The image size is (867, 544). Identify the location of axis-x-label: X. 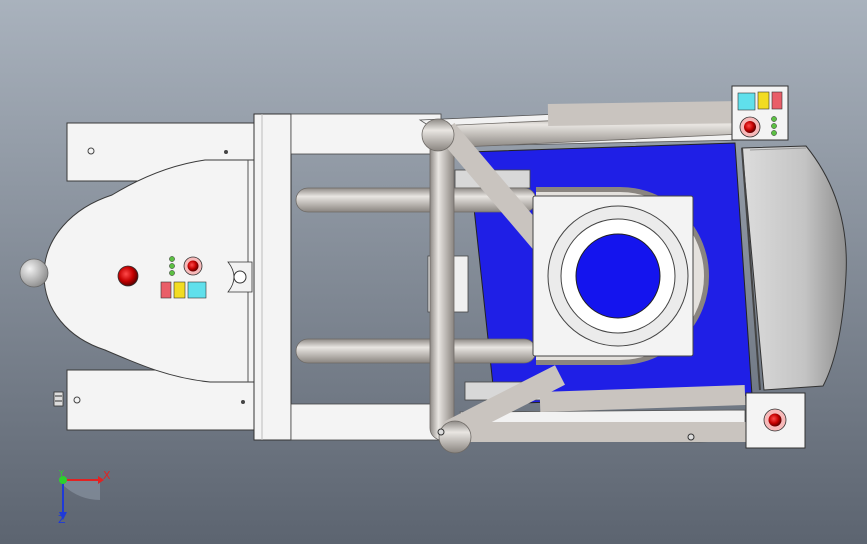
(107, 475).